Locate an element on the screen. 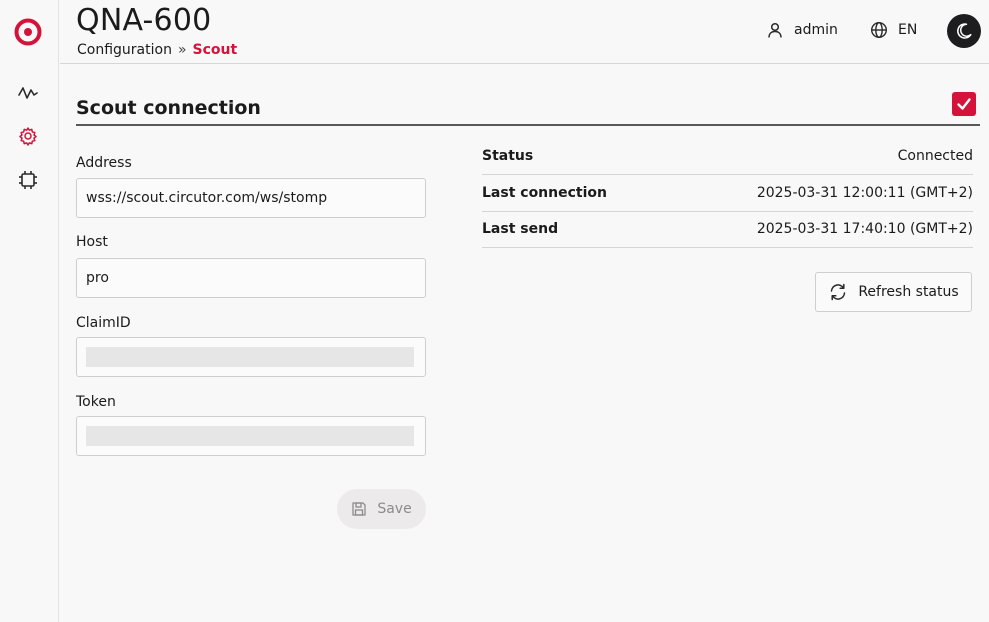  status-value: Connected is located at coordinates (935, 156).